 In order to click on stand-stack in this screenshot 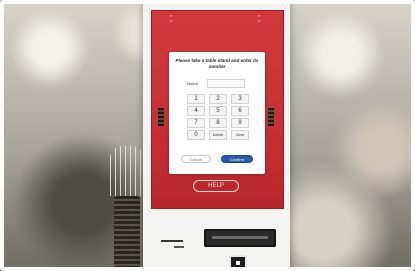, I will do `click(127, 232)`.